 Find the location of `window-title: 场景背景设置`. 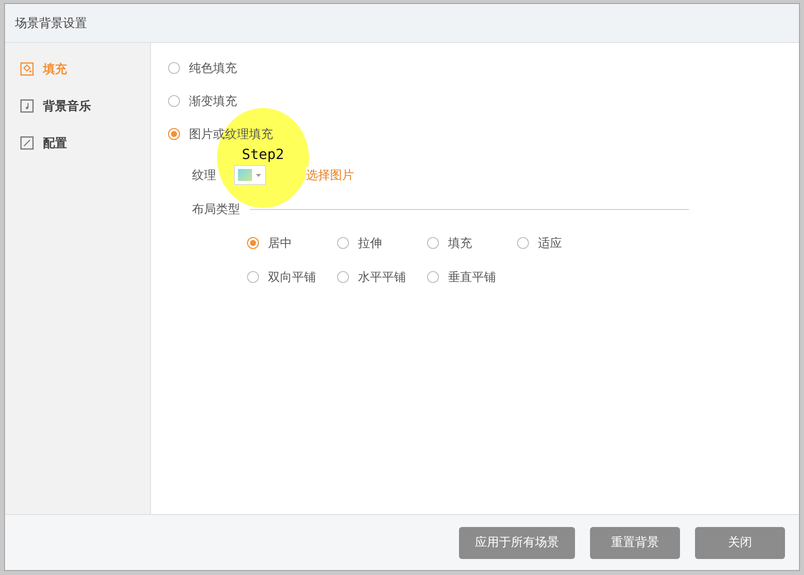

window-title: 场景背景设置 is located at coordinates (51, 23).